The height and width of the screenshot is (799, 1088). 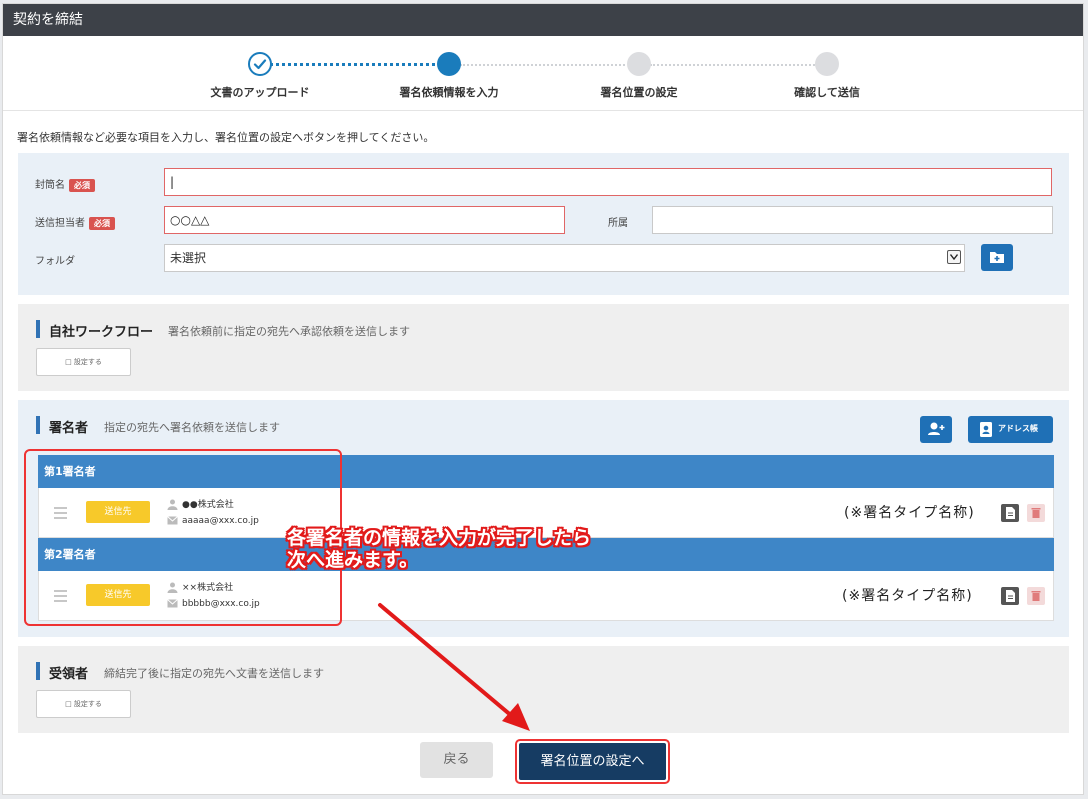 I want to click on next-step-button: 署名位置の設定へ, so click(x=592, y=761).